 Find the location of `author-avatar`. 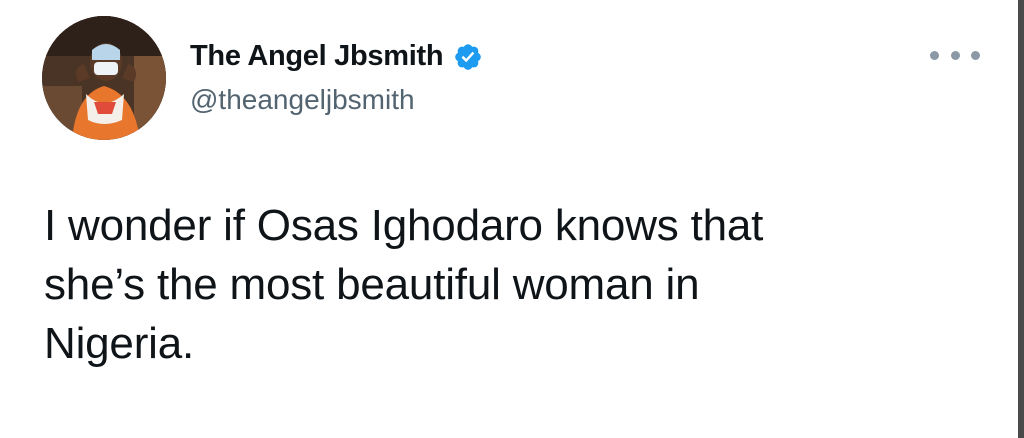

author-avatar is located at coordinates (104, 78).